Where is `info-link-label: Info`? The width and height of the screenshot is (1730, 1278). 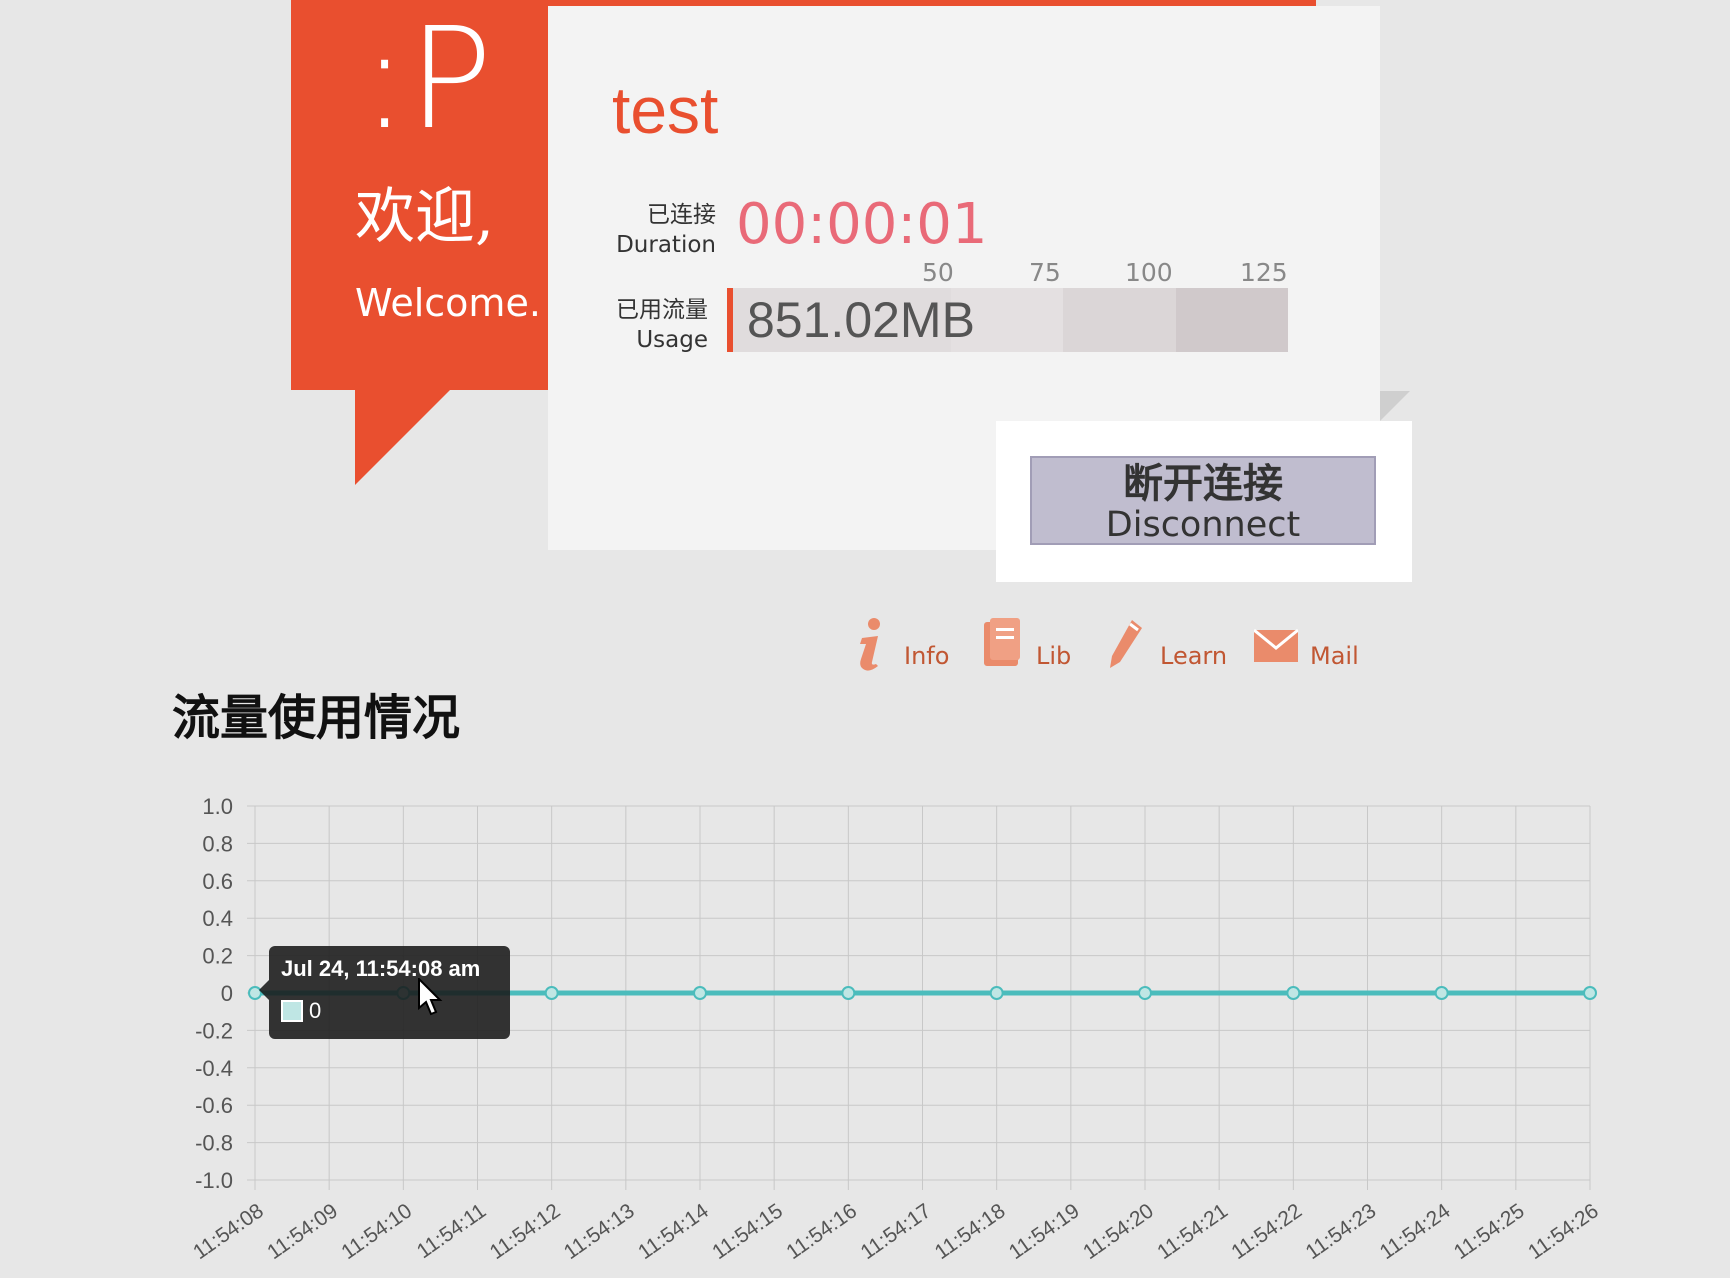 info-link-label: Info is located at coordinates (927, 656).